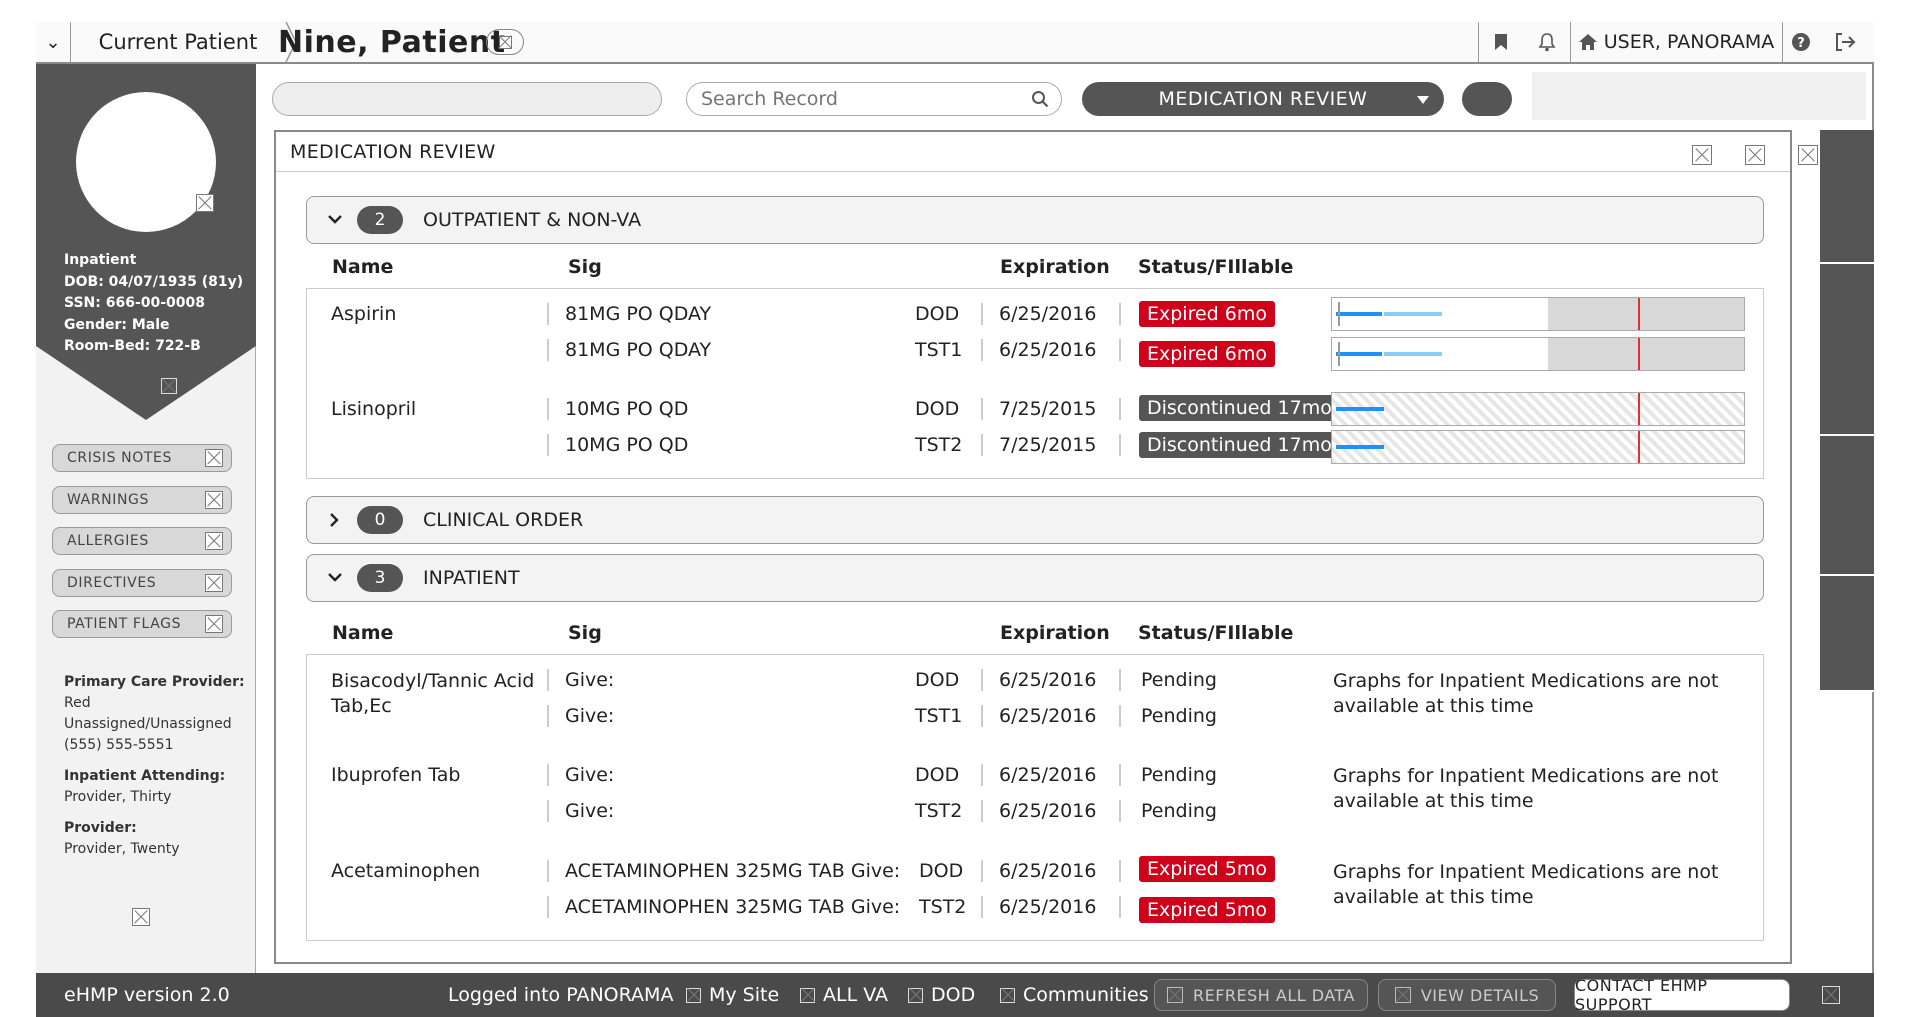 The image size is (1920, 1017). Describe the element at coordinates (1676, 42) in the screenshot. I see `user-menu: USER, PANORAMA` at that location.